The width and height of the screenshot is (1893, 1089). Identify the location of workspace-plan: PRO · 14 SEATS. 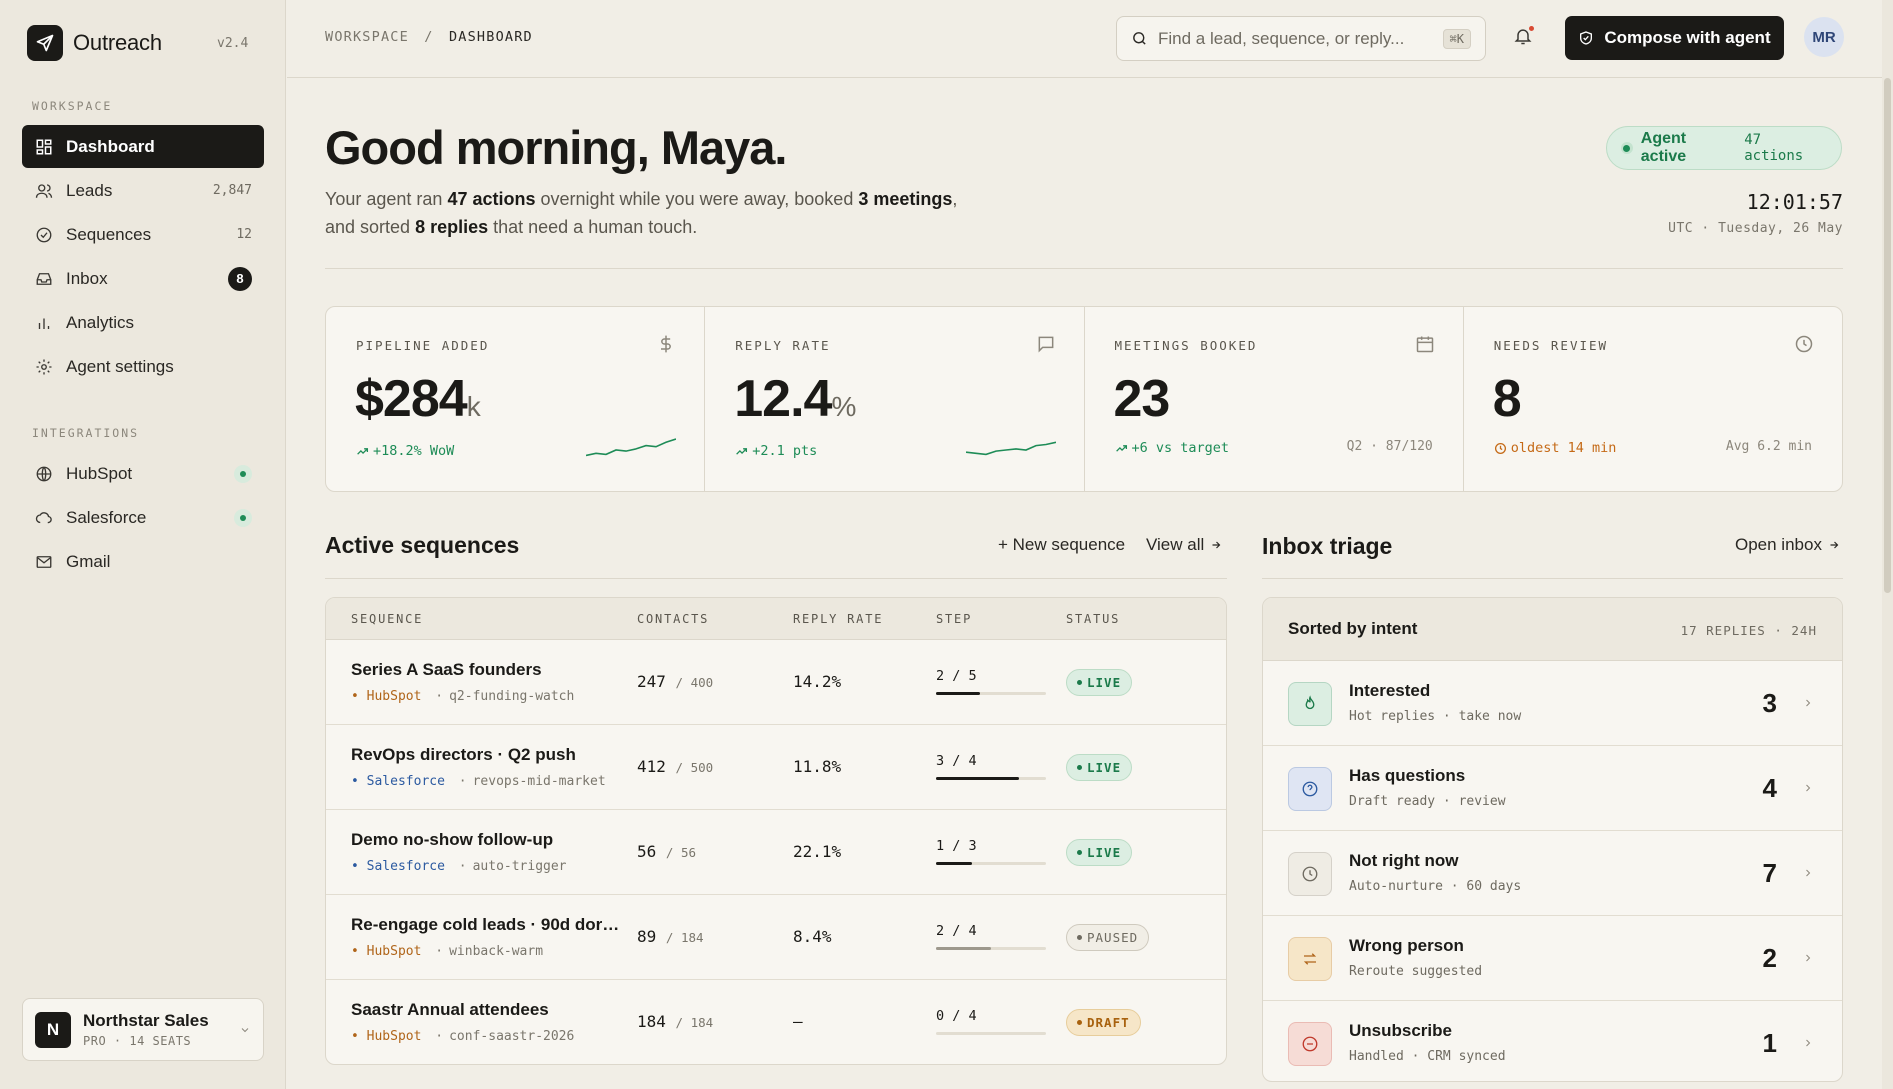
(137, 1041).